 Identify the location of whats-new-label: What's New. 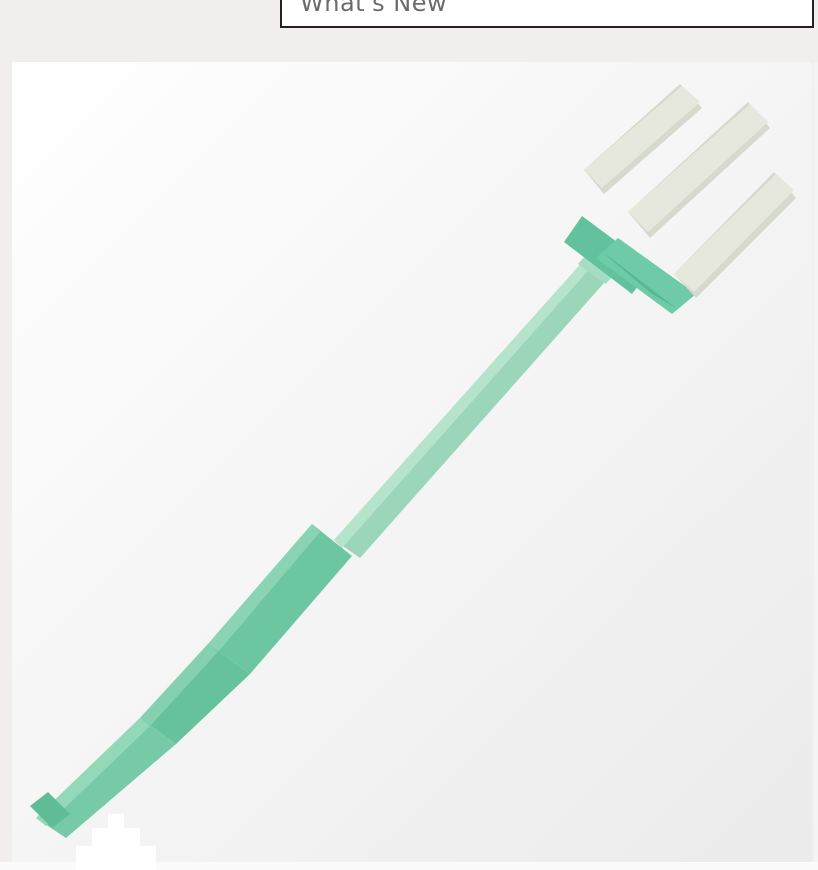
(374, 8).